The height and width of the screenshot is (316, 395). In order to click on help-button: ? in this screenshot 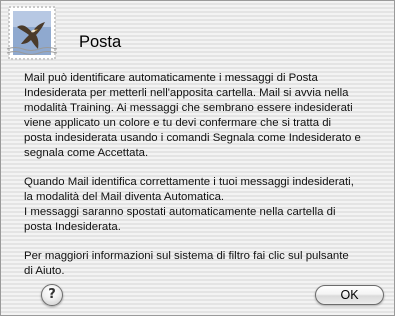, I will do `click(52, 295)`.